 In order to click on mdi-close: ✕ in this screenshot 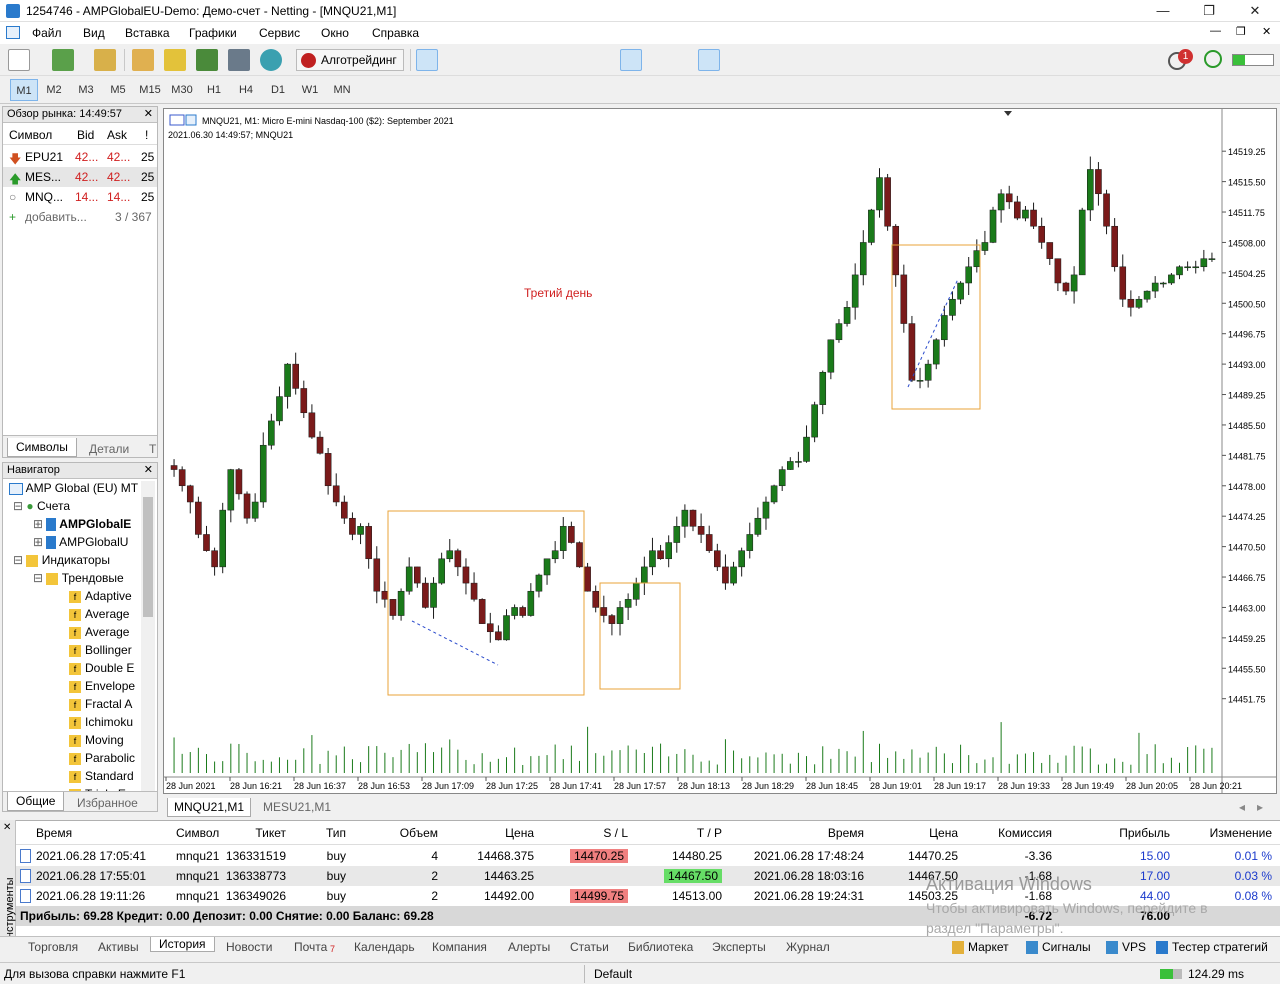, I will do `click(1266, 31)`.